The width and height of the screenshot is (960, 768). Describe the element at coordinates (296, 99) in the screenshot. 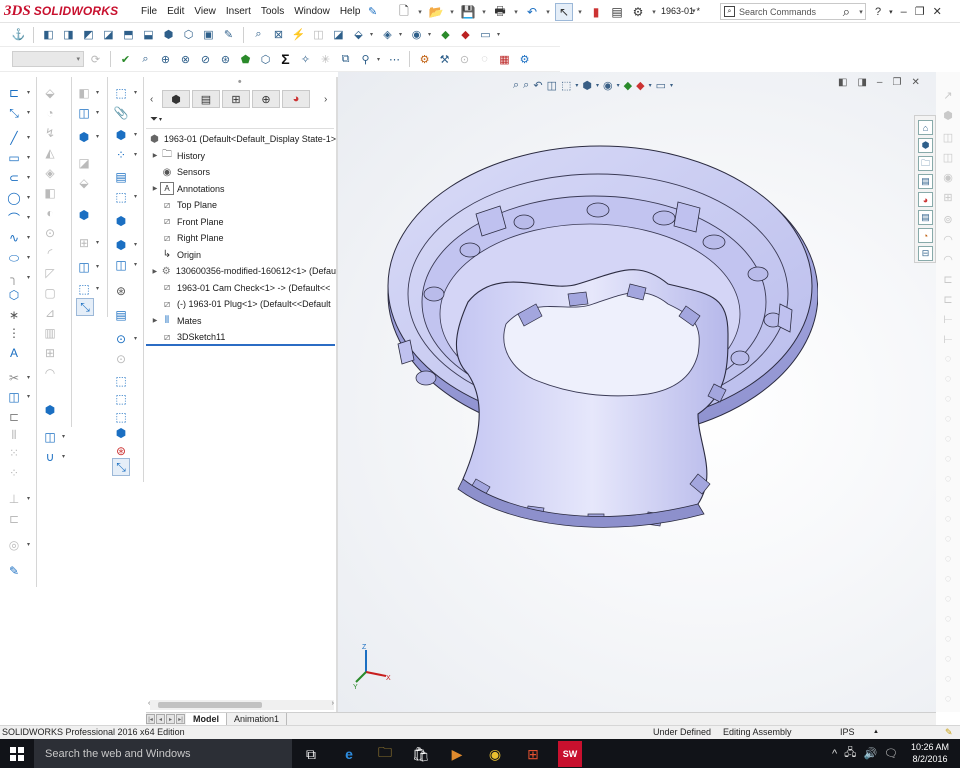

I see `tab-display-manager: ◕` at that location.